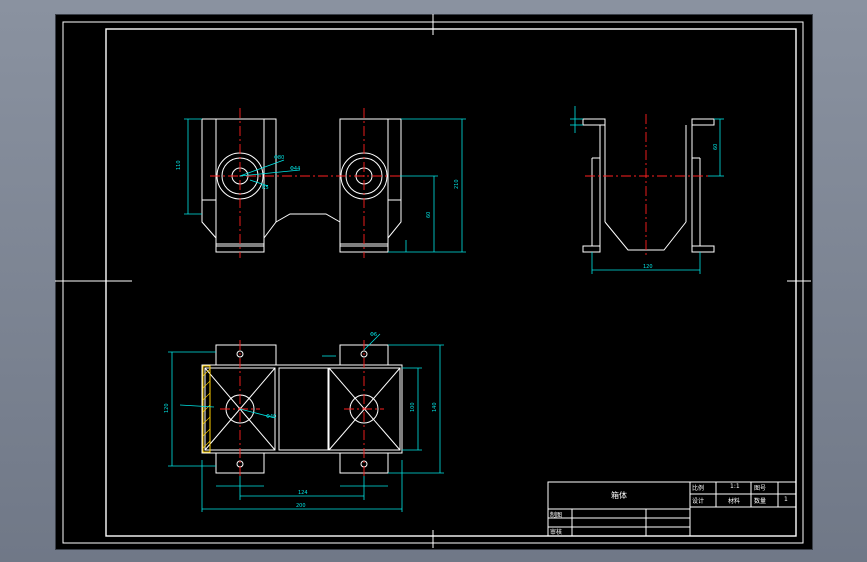  I want to click on scale-label: 比例, so click(698, 488).